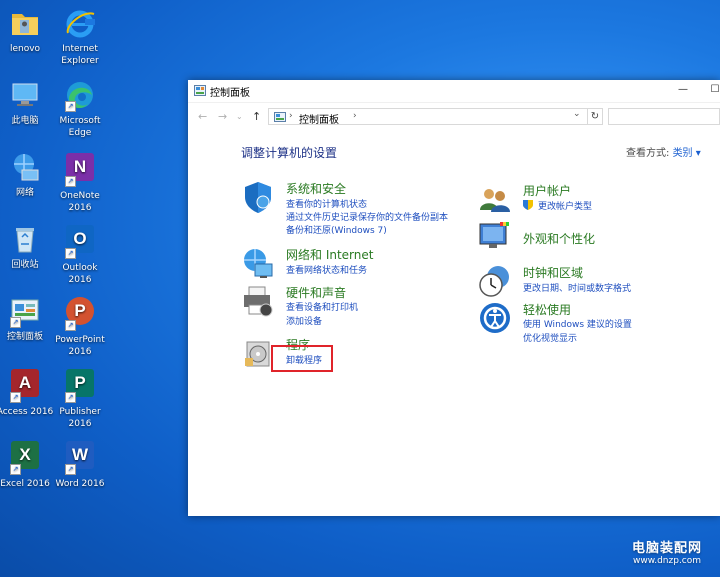 The image size is (720, 577). Describe the element at coordinates (495, 318) in the screenshot. I see `ease-of-access-icon` at that location.